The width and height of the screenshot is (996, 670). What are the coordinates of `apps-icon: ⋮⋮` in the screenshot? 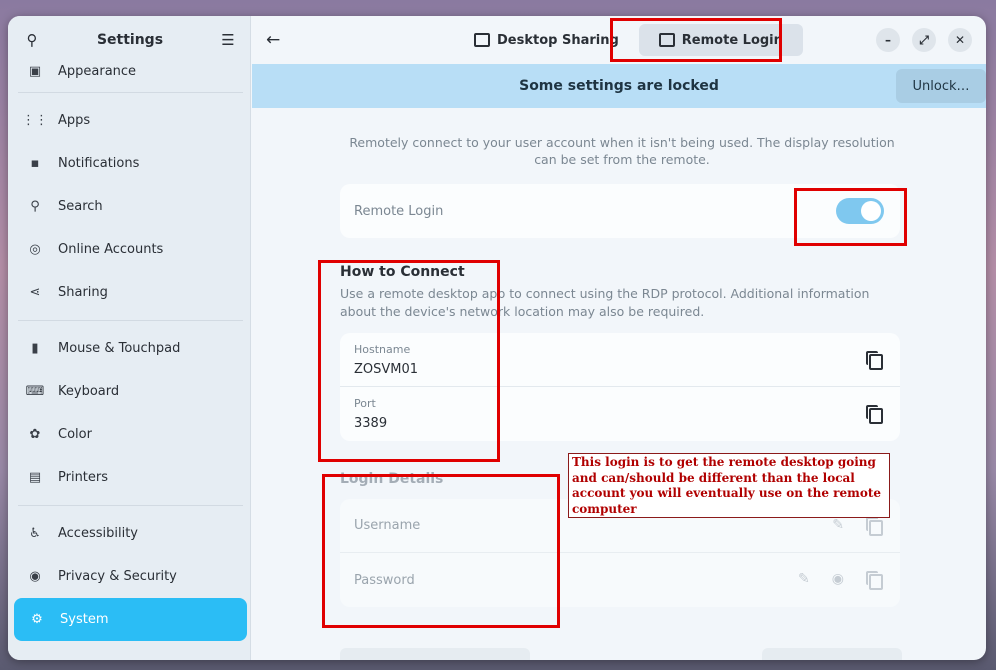 It's located at (35, 120).